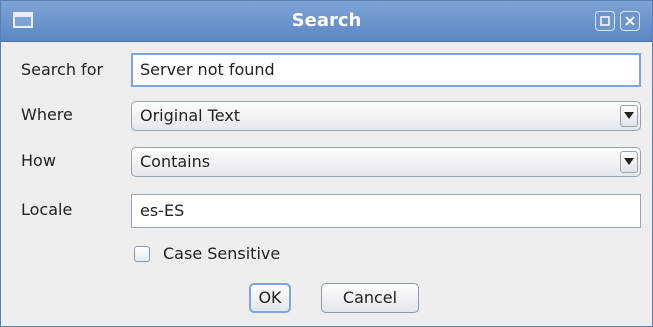 This screenshot has height=327, width=653. What do you see at coordinates (38, 160) in the screenshot?
I see `how-label: How` at bounding box center [38, 160].